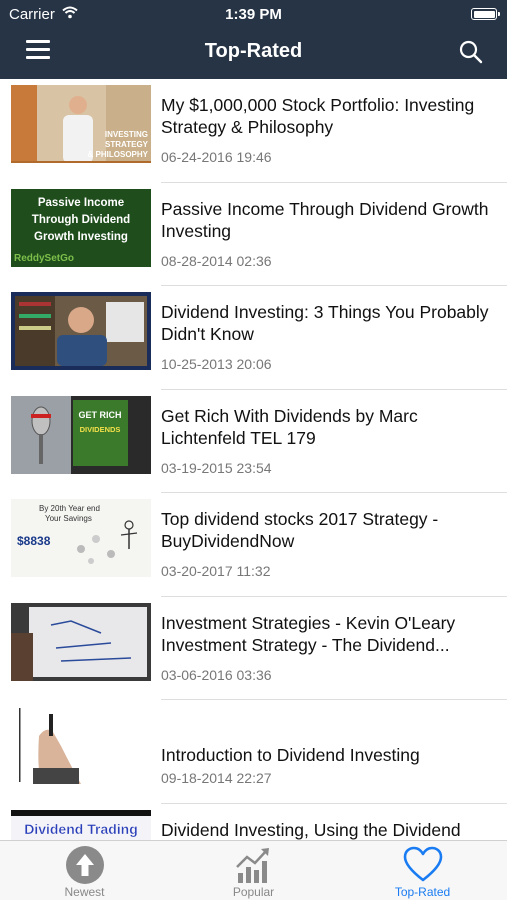 This screenshot has height=901, width=507. What do you see at coordinates (216, 674) in the screenshot?
I see `video-date: 03-06-2016 03:36` at bounding box center [216, 674].